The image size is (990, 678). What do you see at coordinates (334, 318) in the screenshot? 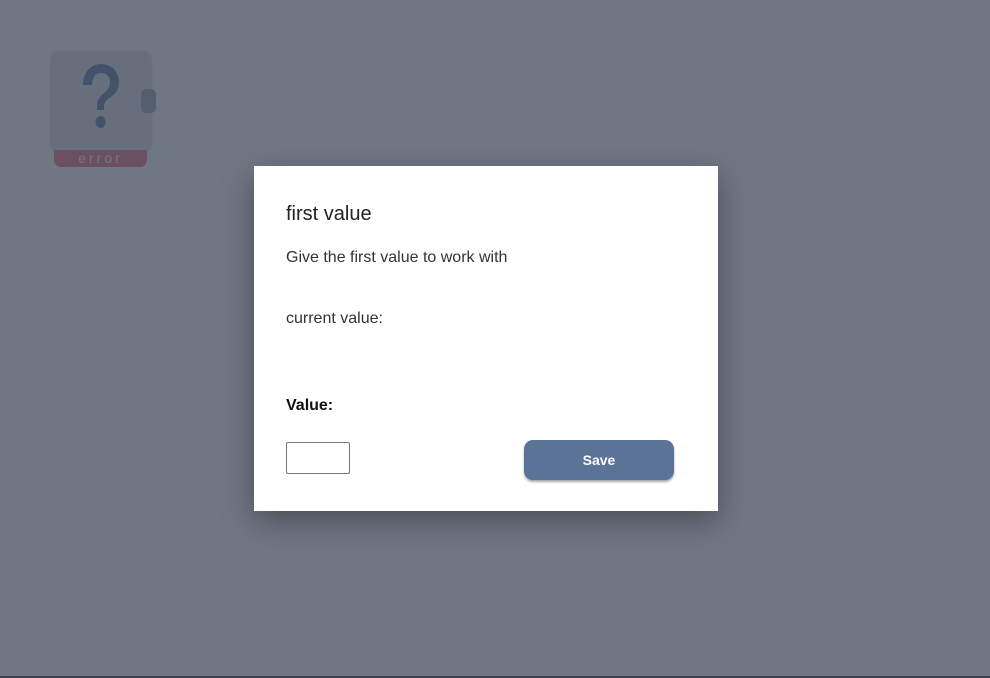
I see `current-value-text: current value:` at bounding box center [334, 318].